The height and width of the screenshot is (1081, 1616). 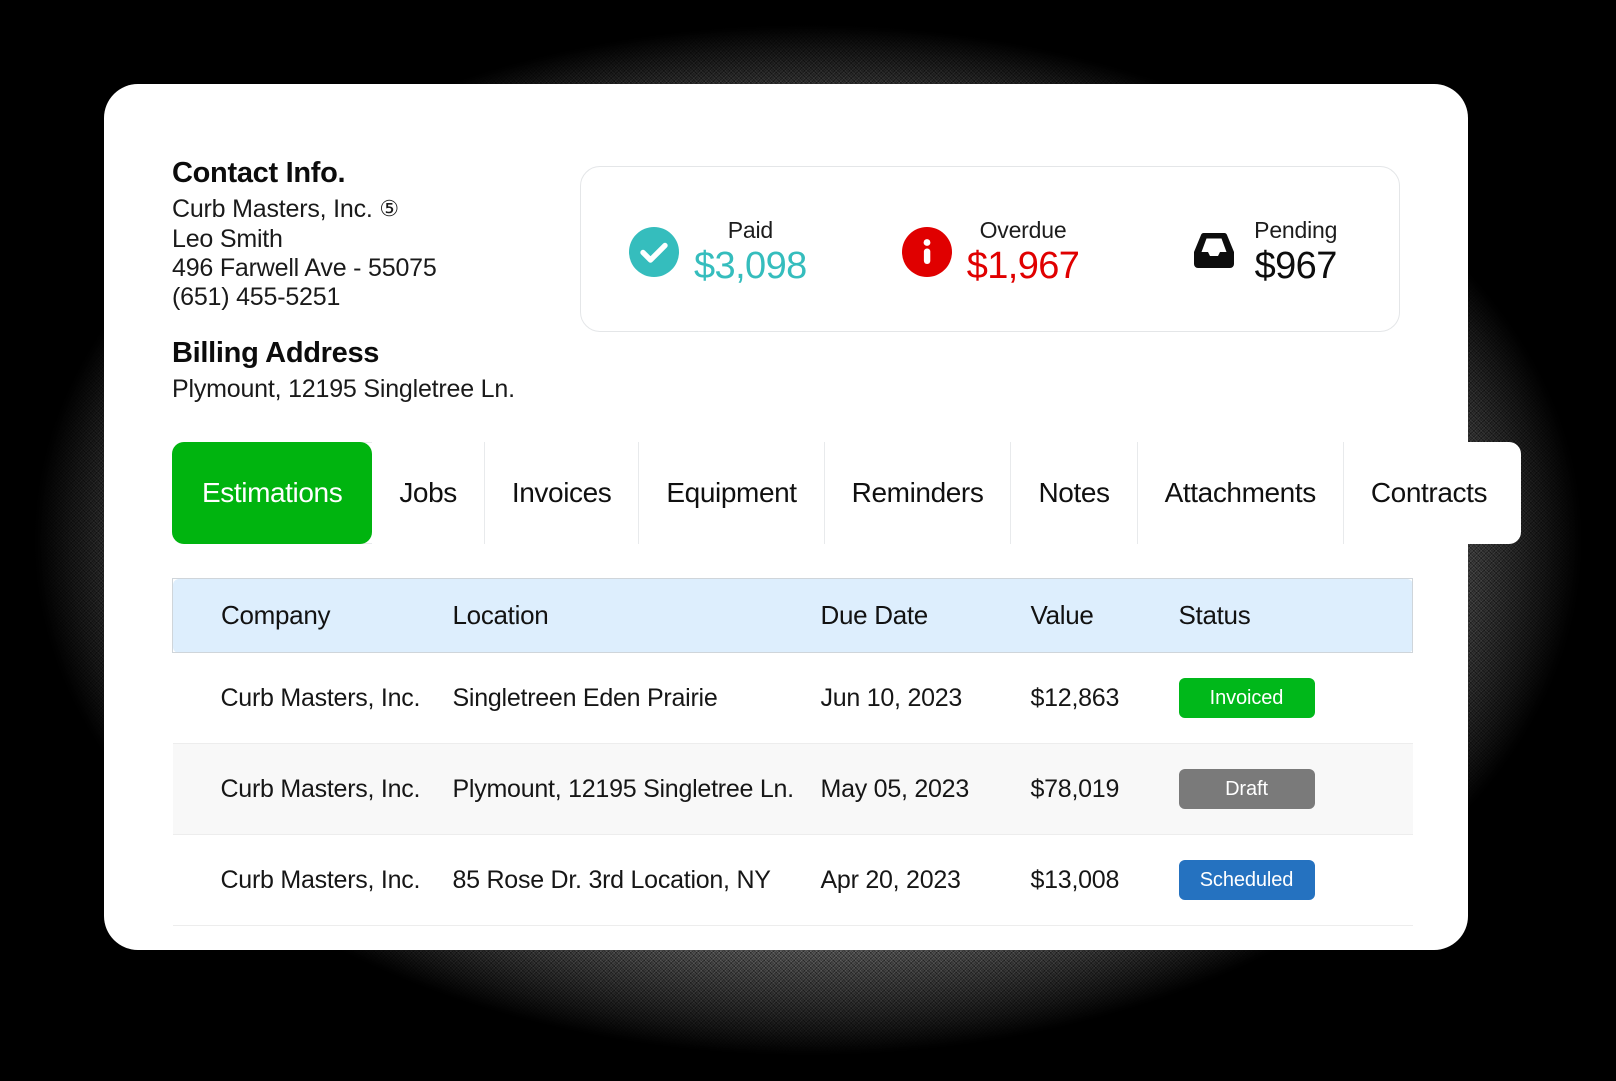 I want to click on stat-paid-label: Paid, so click(x=750, y=230).